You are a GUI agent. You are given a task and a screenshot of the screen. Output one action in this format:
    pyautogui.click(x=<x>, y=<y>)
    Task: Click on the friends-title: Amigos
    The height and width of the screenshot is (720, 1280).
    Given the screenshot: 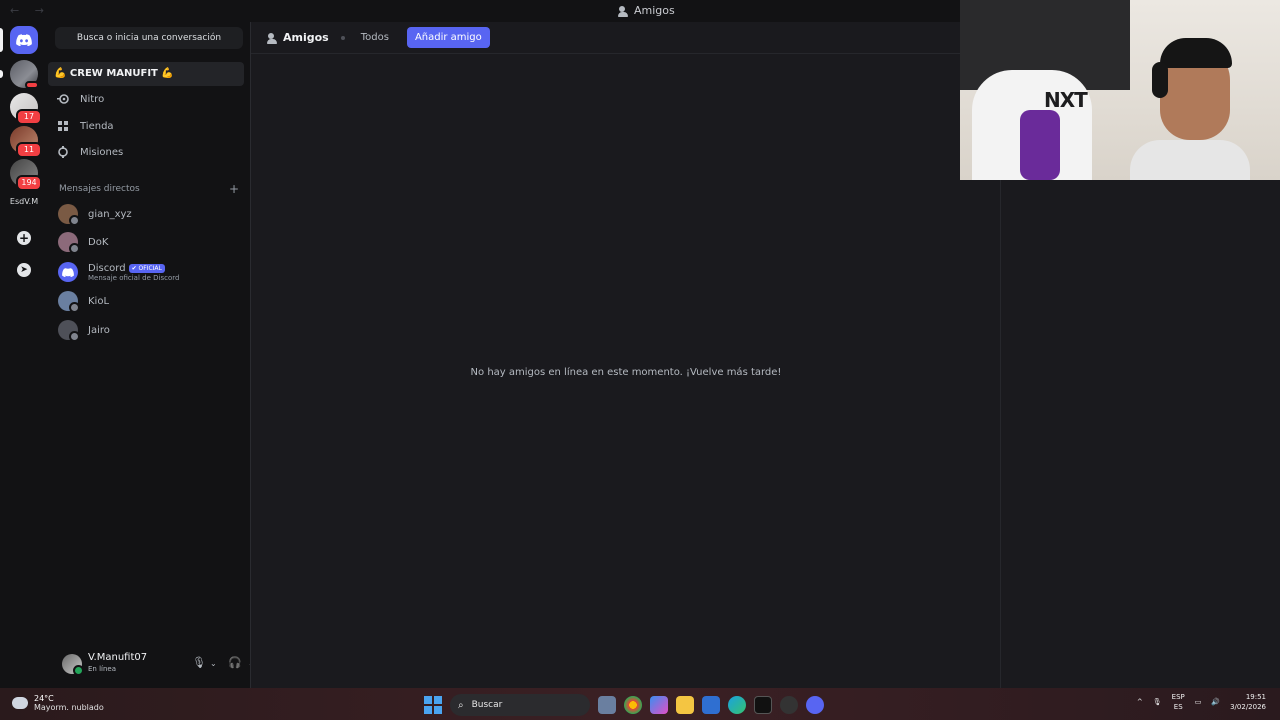 What is the action you would take?
    pyautogui.click(x=298, y=37)
    